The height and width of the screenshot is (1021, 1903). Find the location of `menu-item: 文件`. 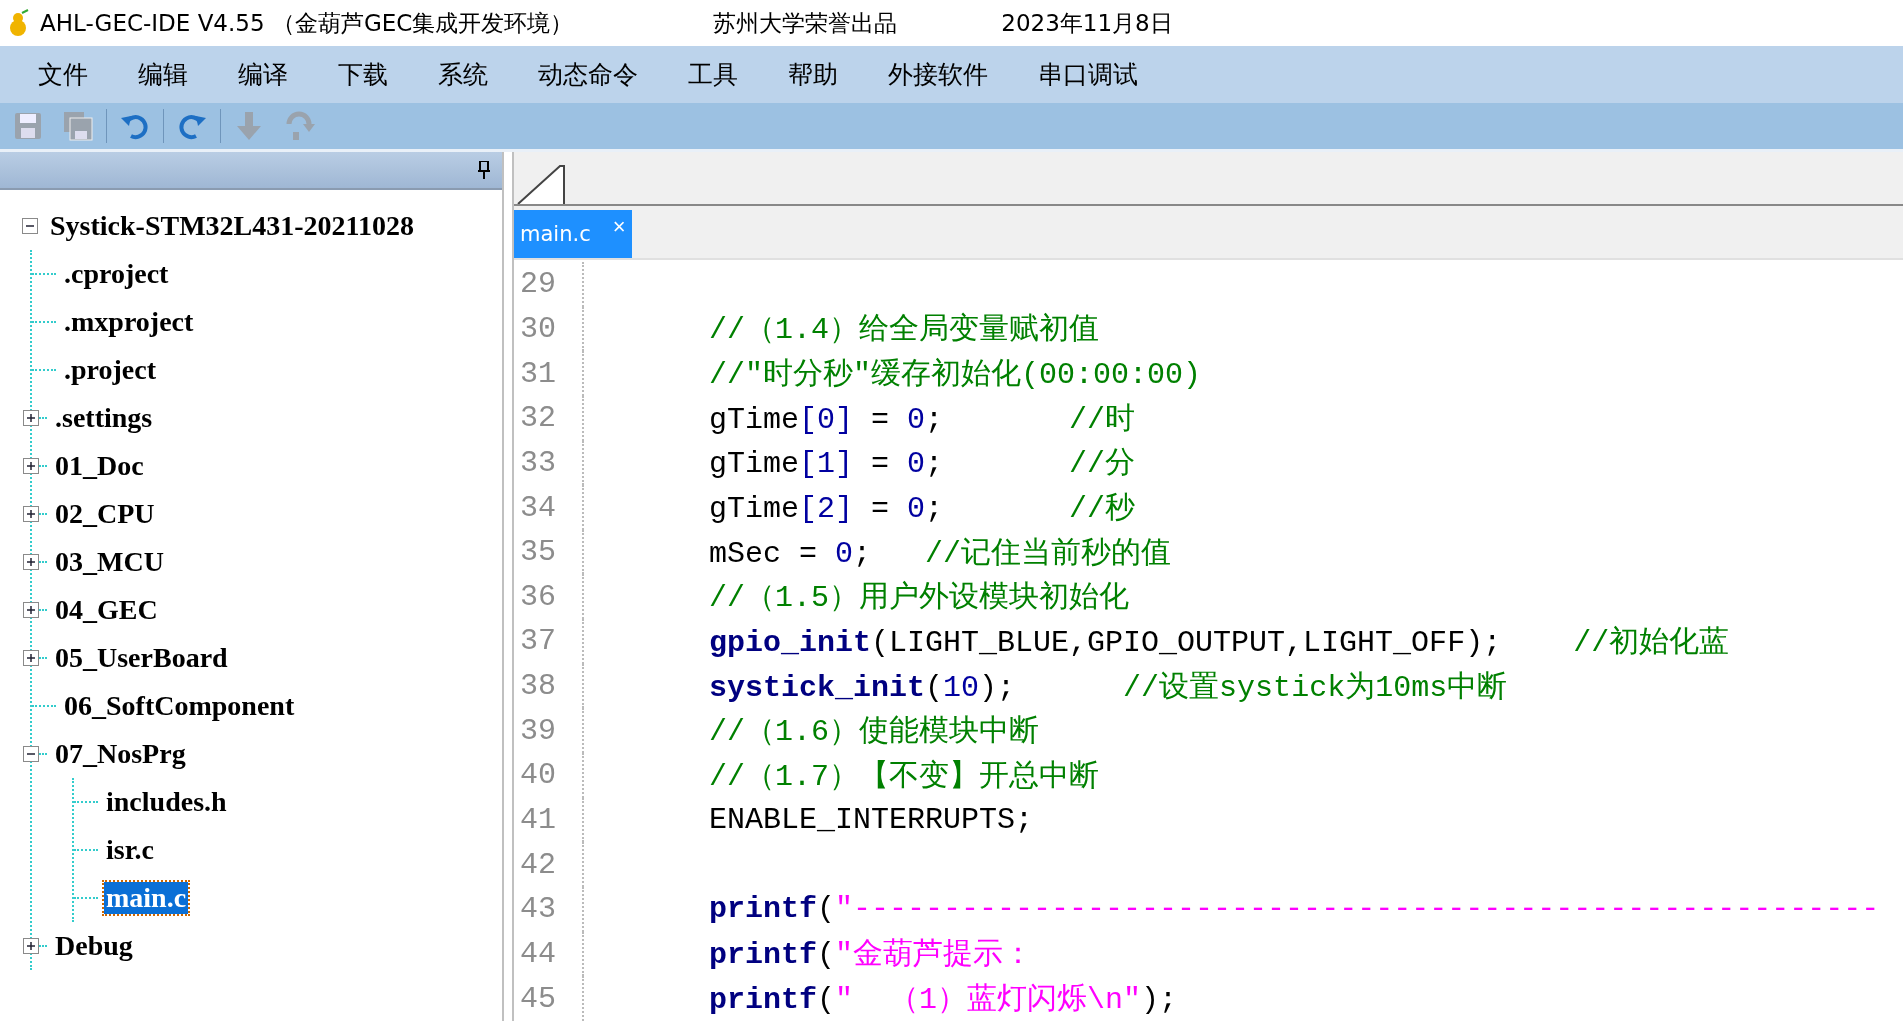

menu-item: 文件 is located at coordinates (63, 74).